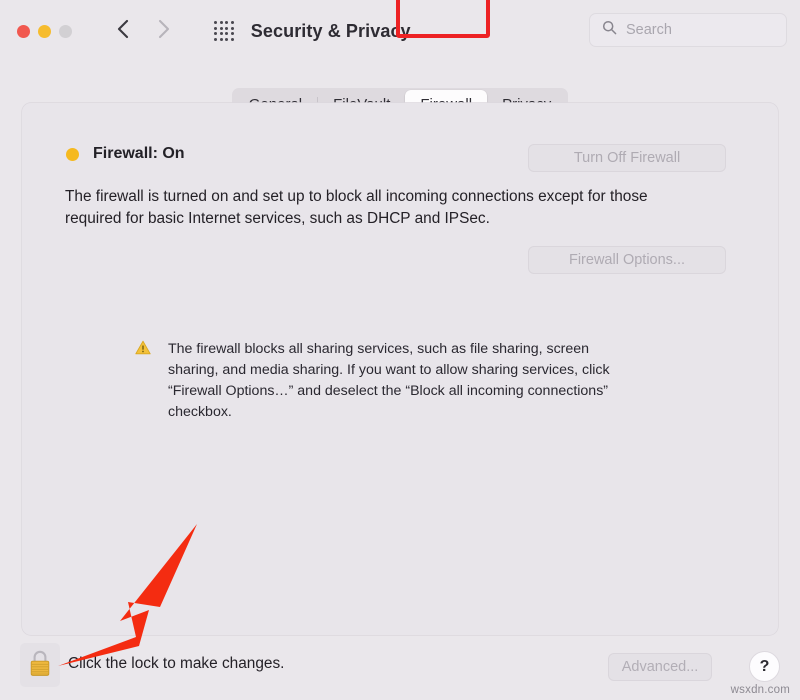 Image resolution: width=800 pixels, height=700 pixels. What do you see at coordinates (609, 30) in the screenshot?
I see `search-icon` at bounding box center [609, 30].